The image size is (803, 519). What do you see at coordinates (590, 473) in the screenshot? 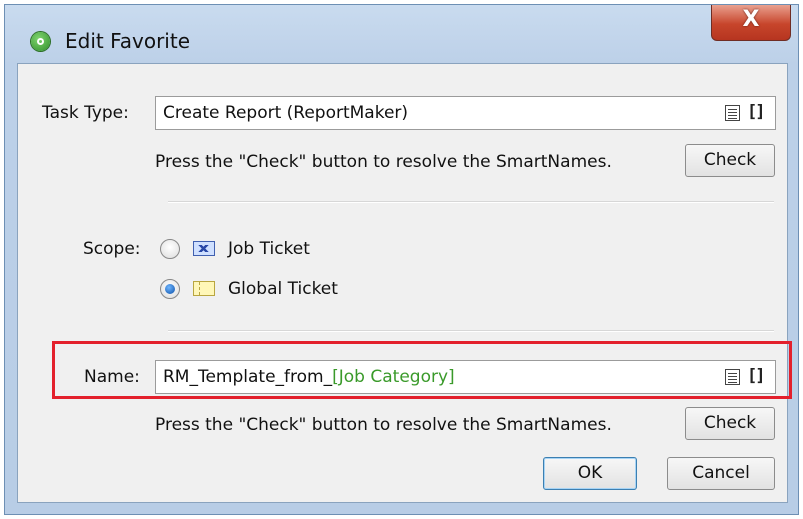
I see `ok-button: OK` at bounding box center [590, 473].